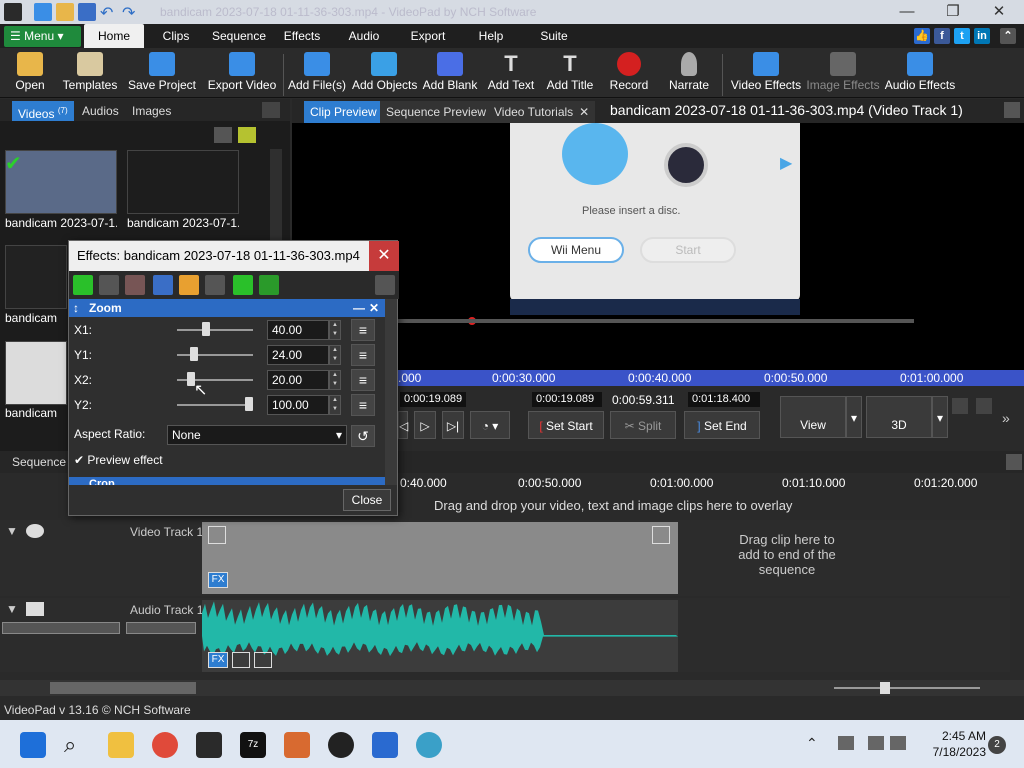  Describe the element at coordinates (429, 745) in the screenshot. I see `paint-icon` at that location.